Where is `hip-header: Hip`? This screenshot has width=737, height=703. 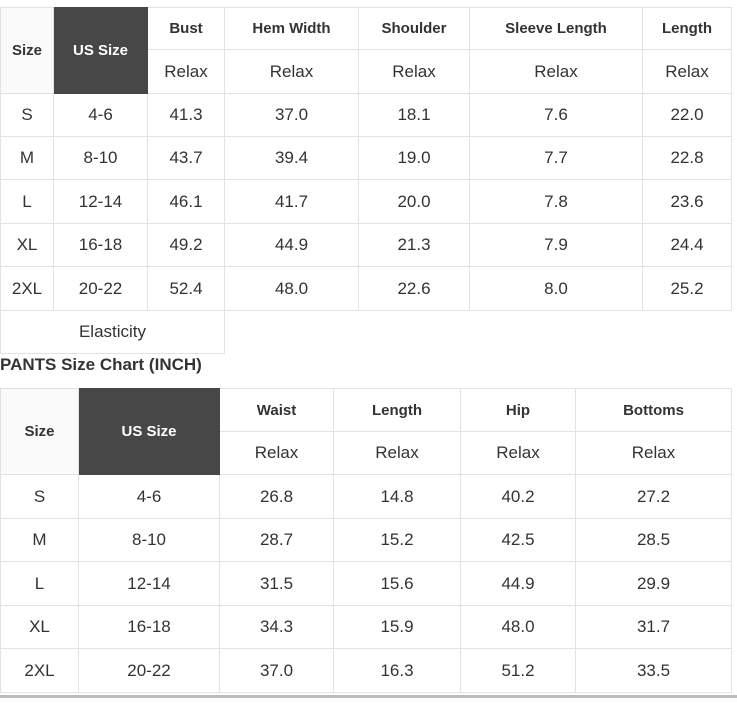 hip-header: Hip is located at coordinates (518, 410).